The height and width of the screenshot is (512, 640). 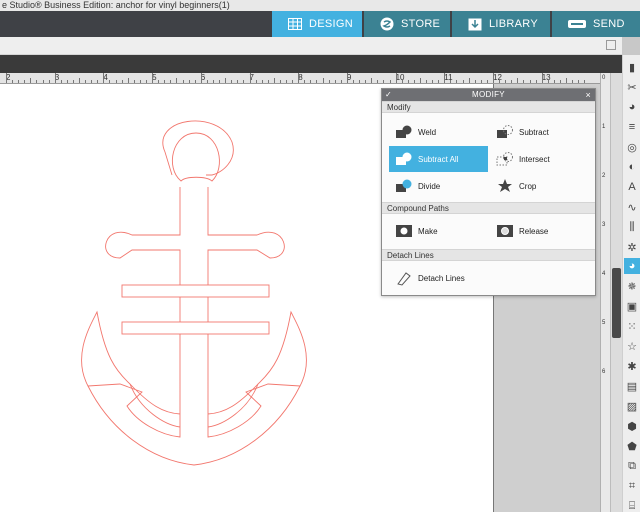 I want to click on pattern-icon: ▨, so click(x=632, y=406).